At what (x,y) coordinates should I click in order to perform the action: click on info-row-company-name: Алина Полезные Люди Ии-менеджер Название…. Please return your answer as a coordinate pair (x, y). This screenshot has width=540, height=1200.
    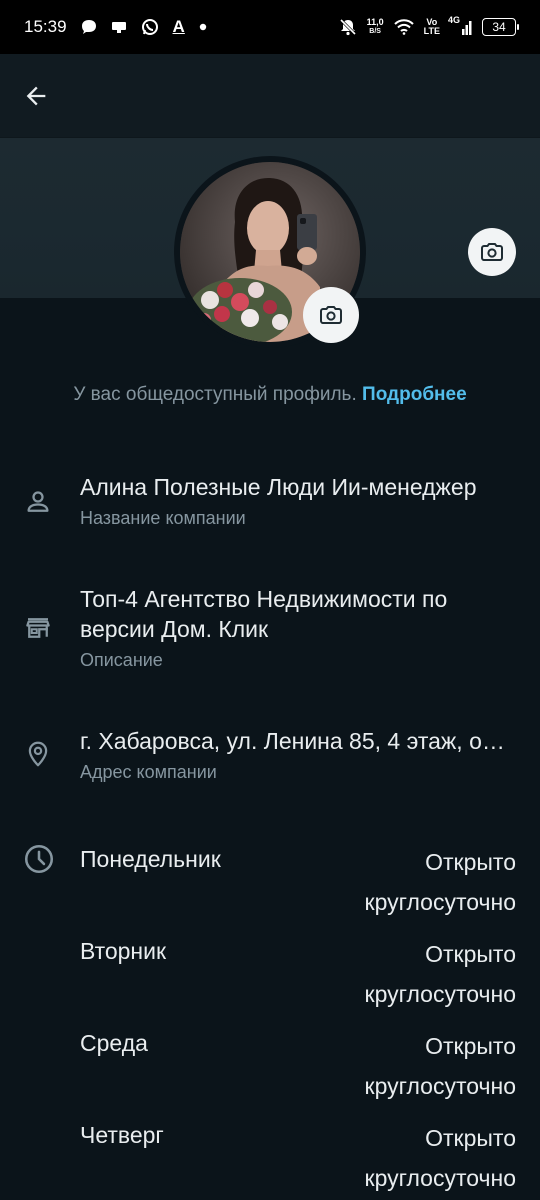
    Looking at the image, I should click on (270, 507).